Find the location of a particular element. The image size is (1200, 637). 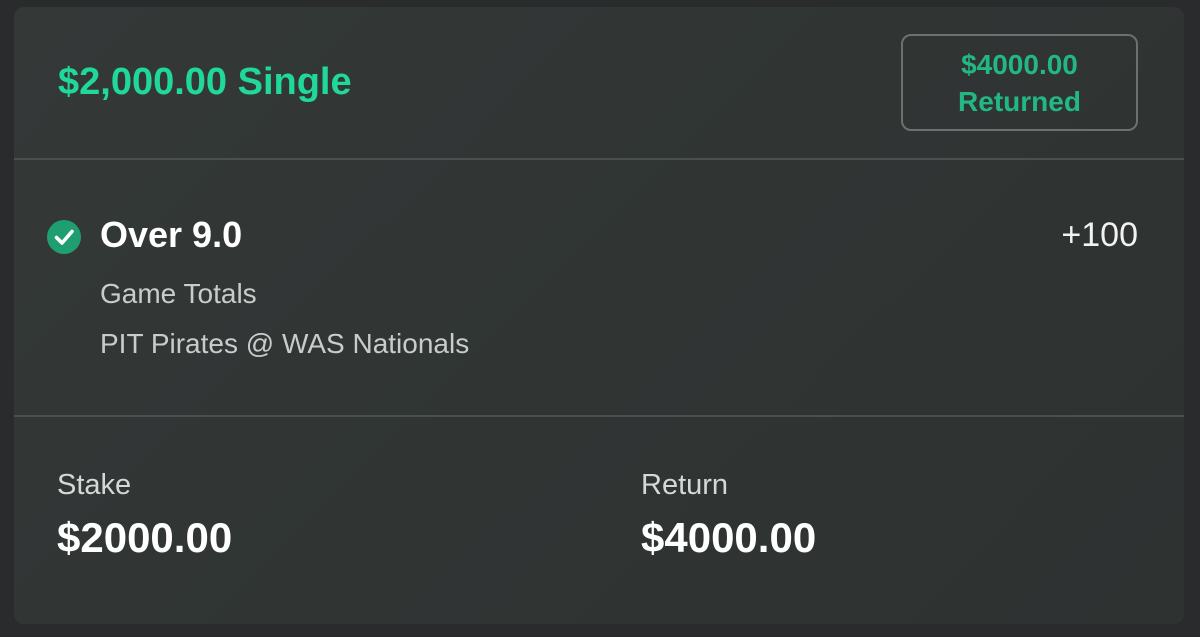

bet-title: $2,000.00 Single is located at coordinates (205, 82).